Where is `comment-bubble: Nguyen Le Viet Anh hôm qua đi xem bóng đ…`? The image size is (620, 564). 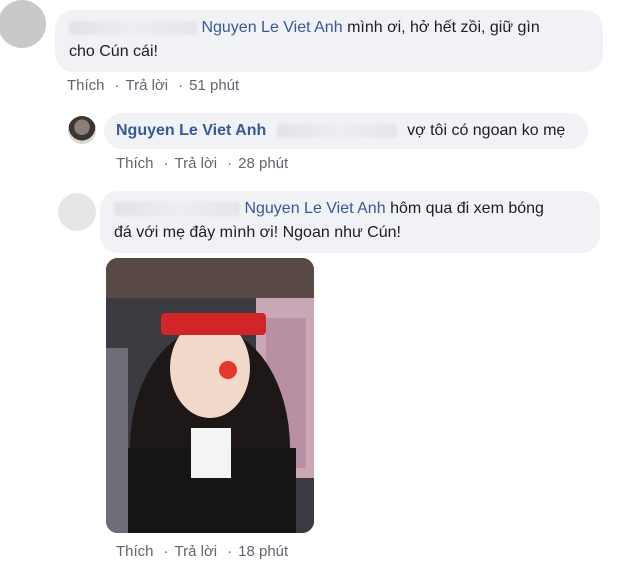
comment-bubble: Nguyen Le Viet Anh hôm qua đi xem bóng đ… is located at coordinates (350, 222).